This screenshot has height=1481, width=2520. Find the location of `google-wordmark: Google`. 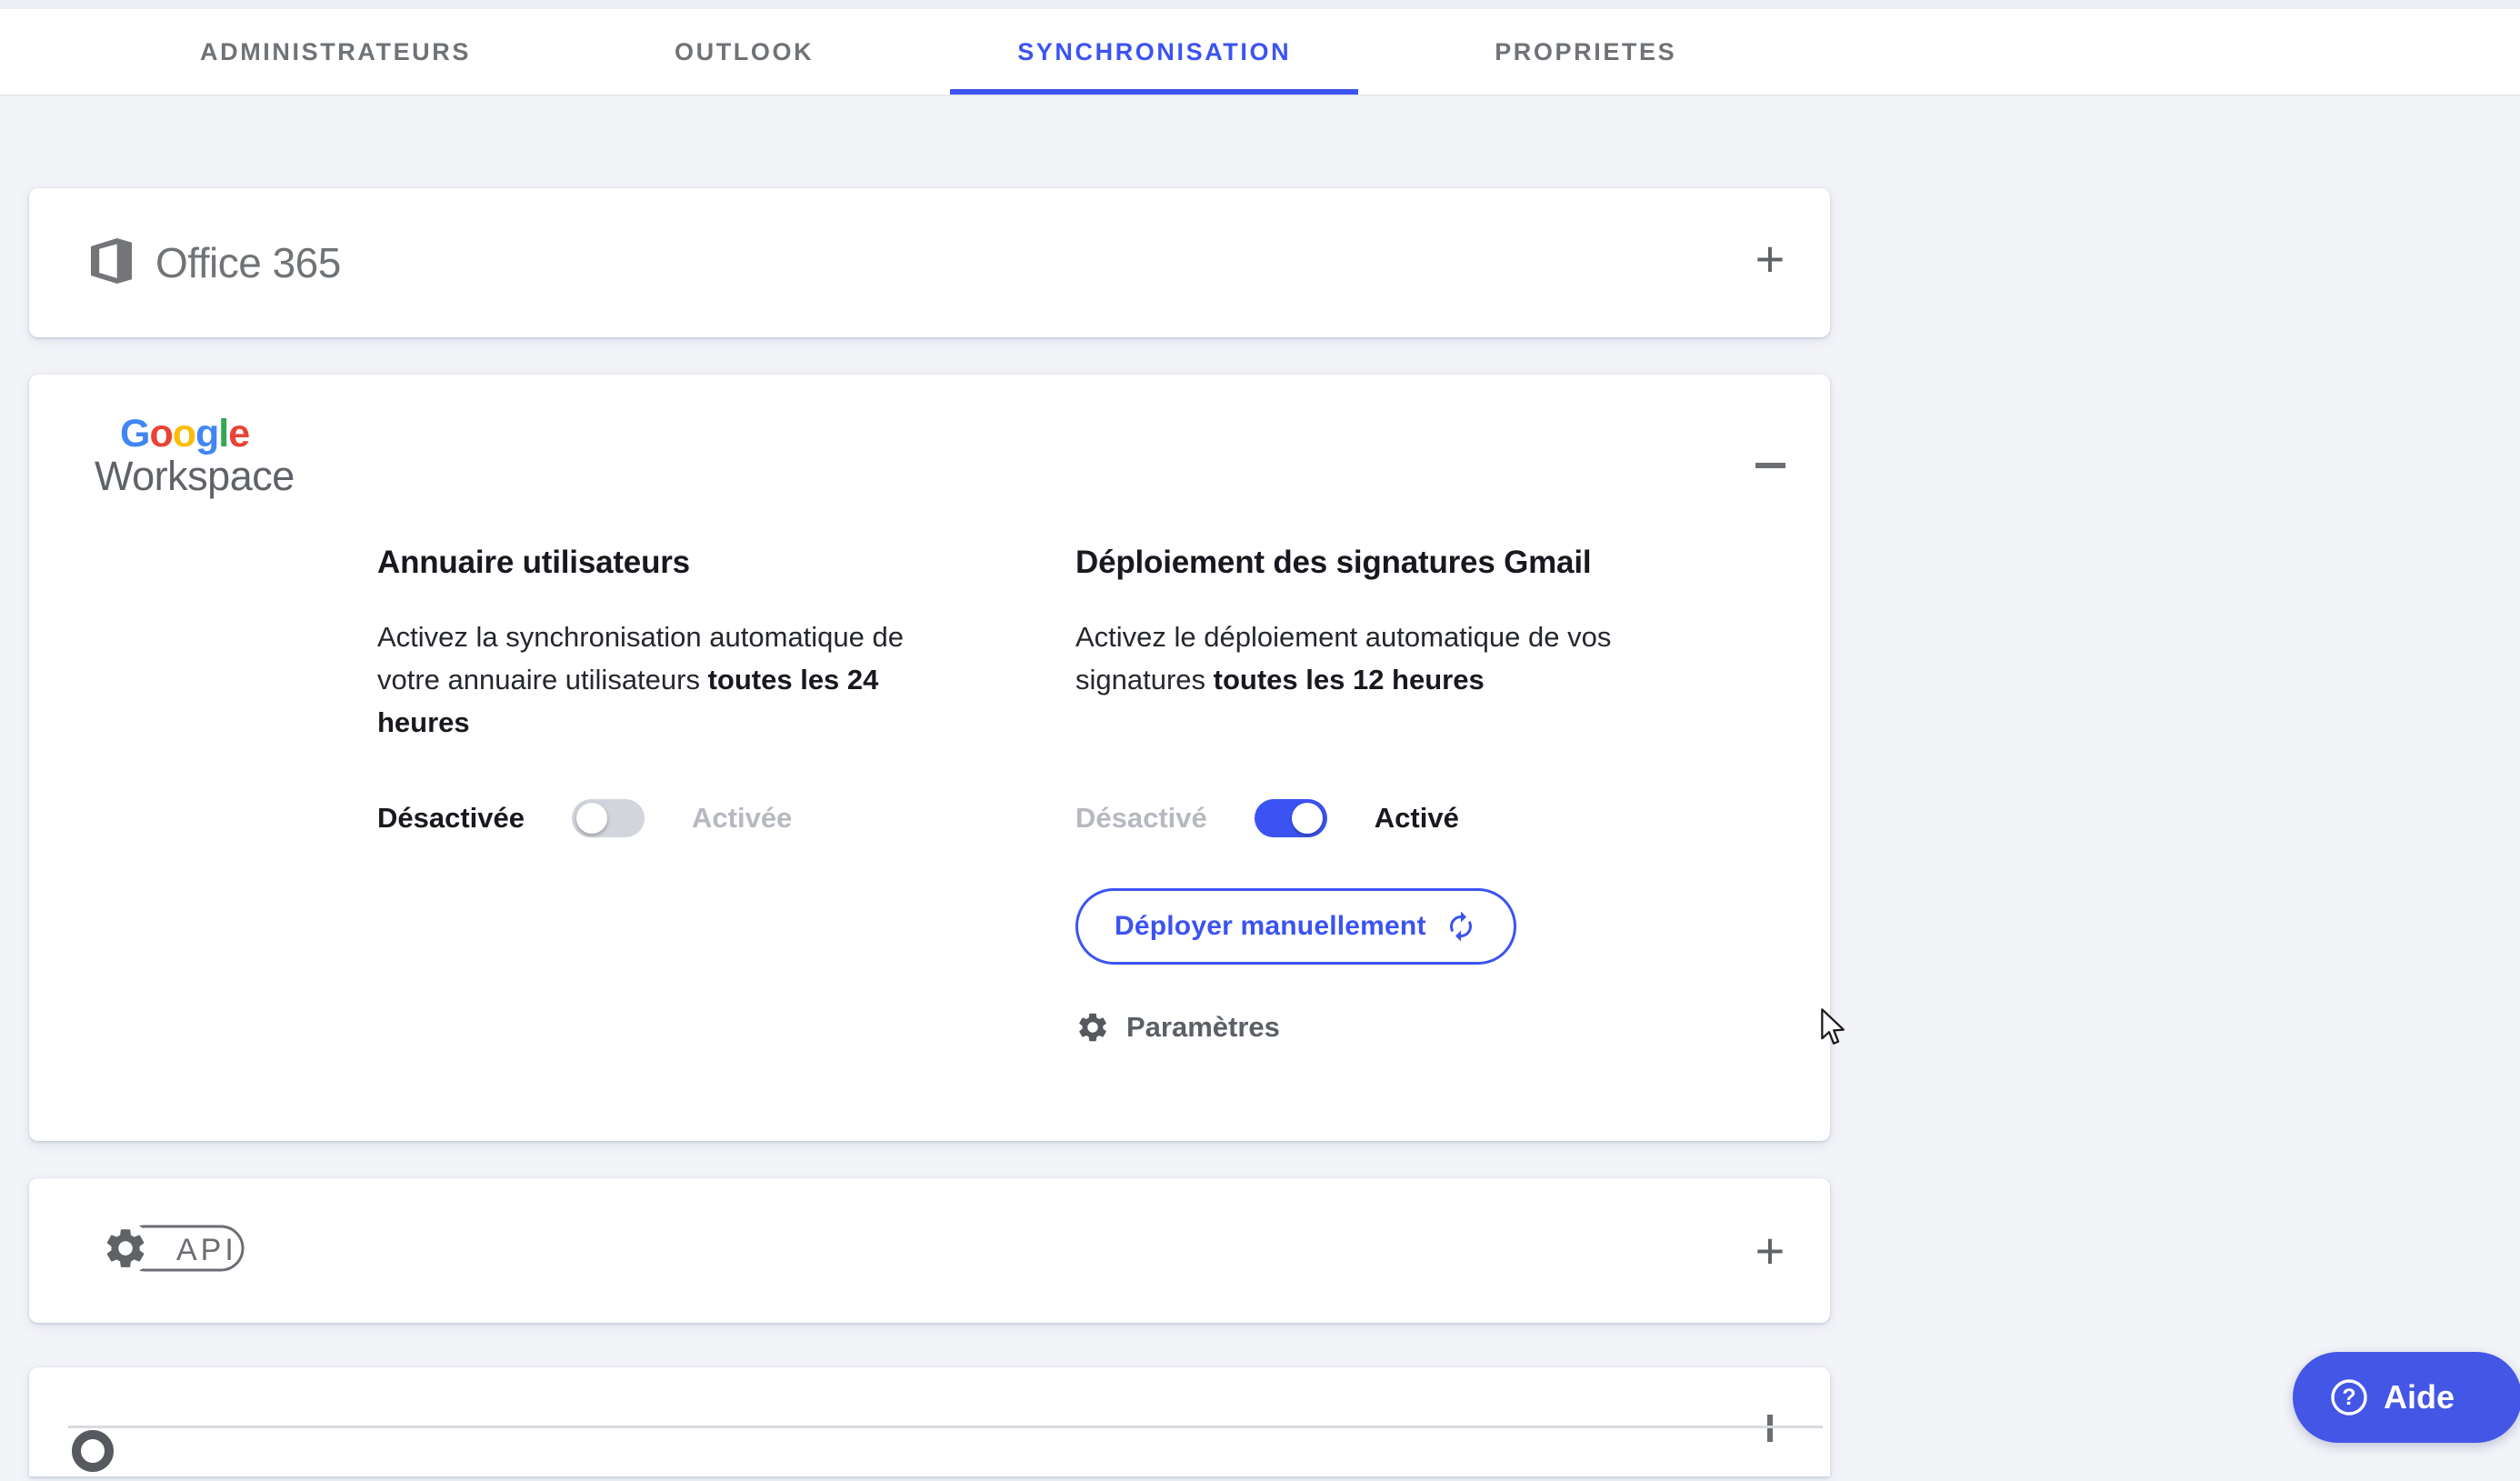

google-wordmark: Google is located at coordinates (962, 434).